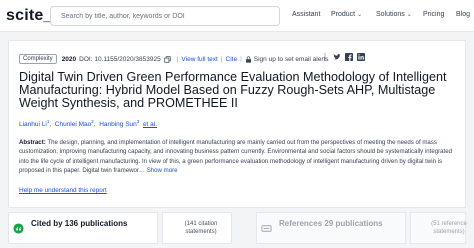 The image size is (474, 248). I want to click on search-box, so click(165, 16).